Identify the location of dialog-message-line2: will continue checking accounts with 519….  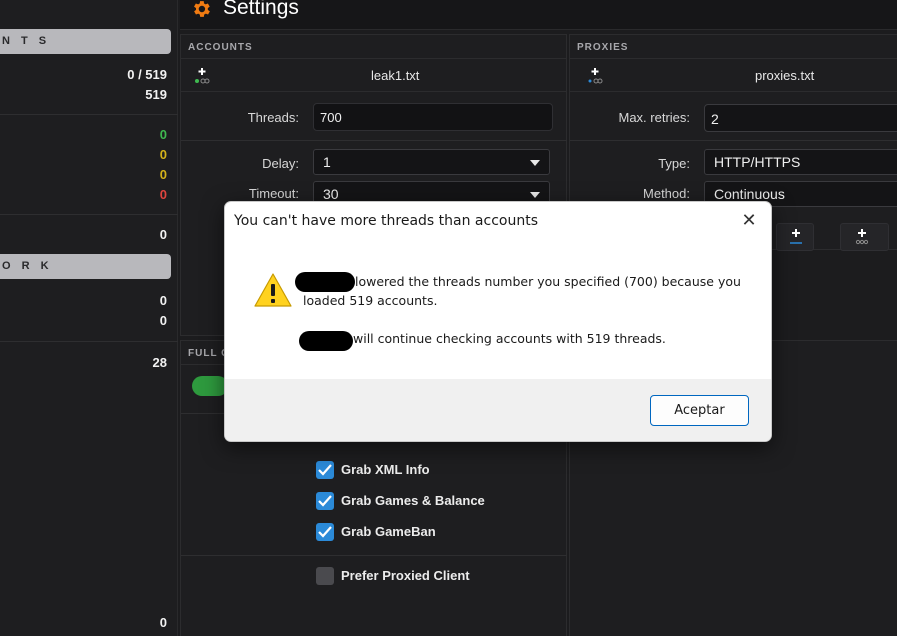
(509, 338).